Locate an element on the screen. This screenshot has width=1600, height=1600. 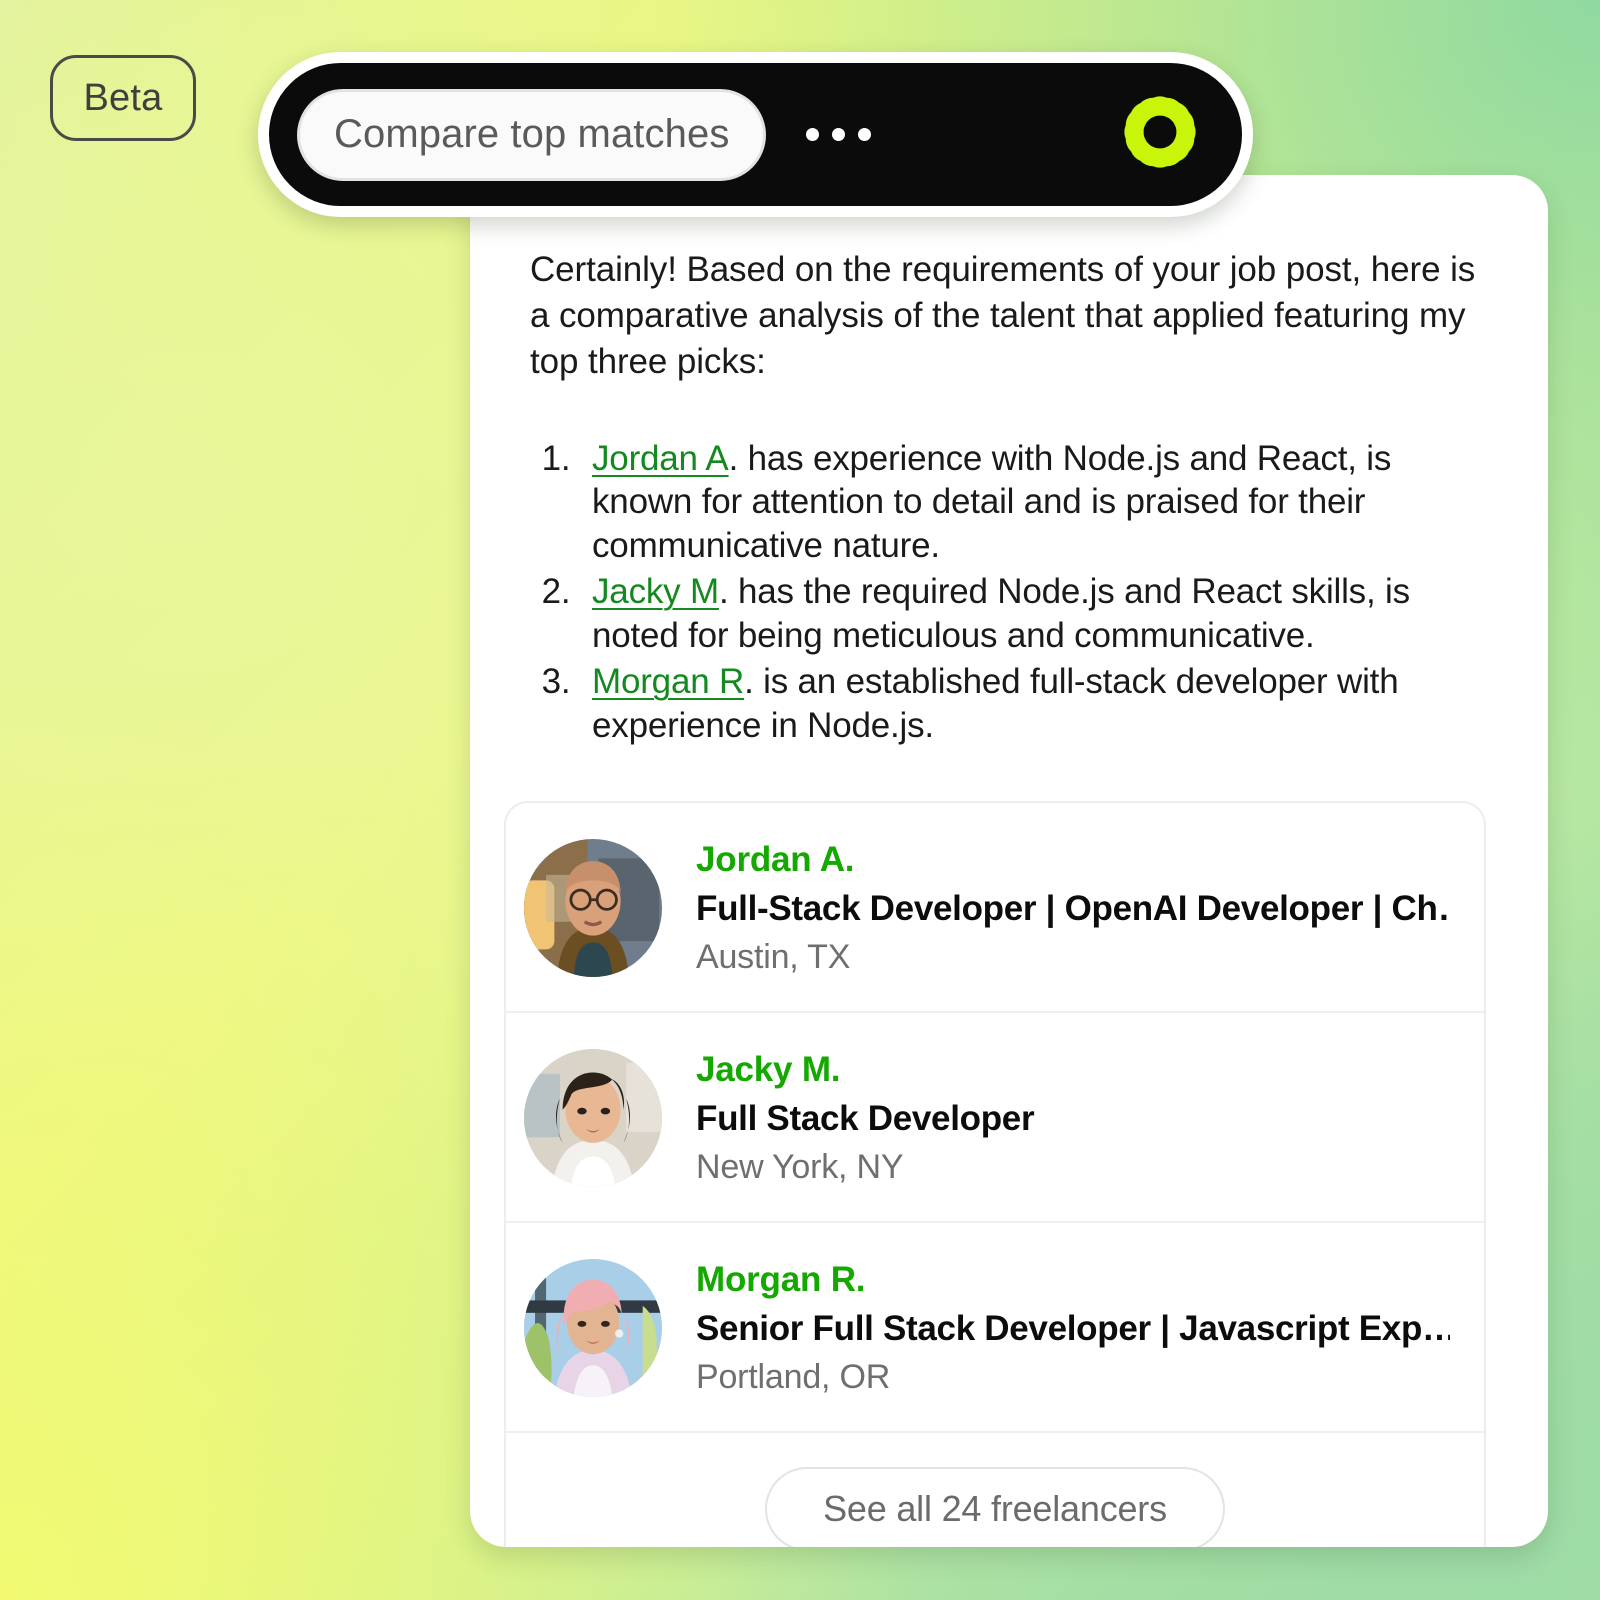
more-options-icon is located at coordinates (839, 134).